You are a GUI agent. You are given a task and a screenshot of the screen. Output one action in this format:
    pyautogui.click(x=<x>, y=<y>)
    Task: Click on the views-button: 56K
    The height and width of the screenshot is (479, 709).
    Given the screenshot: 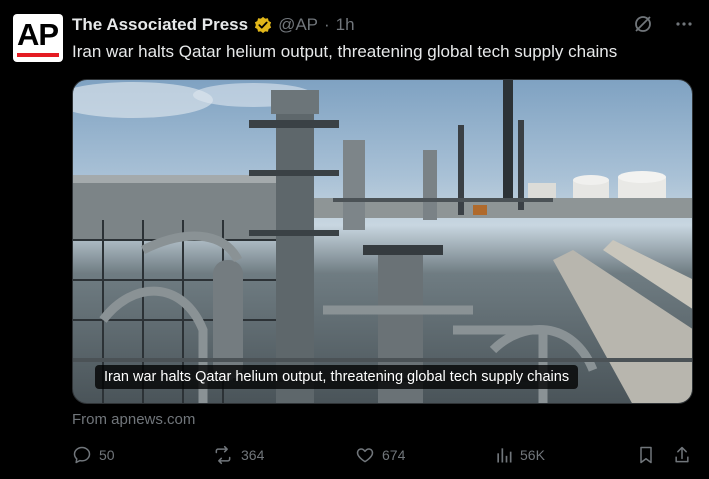 What is the action you would take?
    pyautogui.click(x=520, y=455)
    